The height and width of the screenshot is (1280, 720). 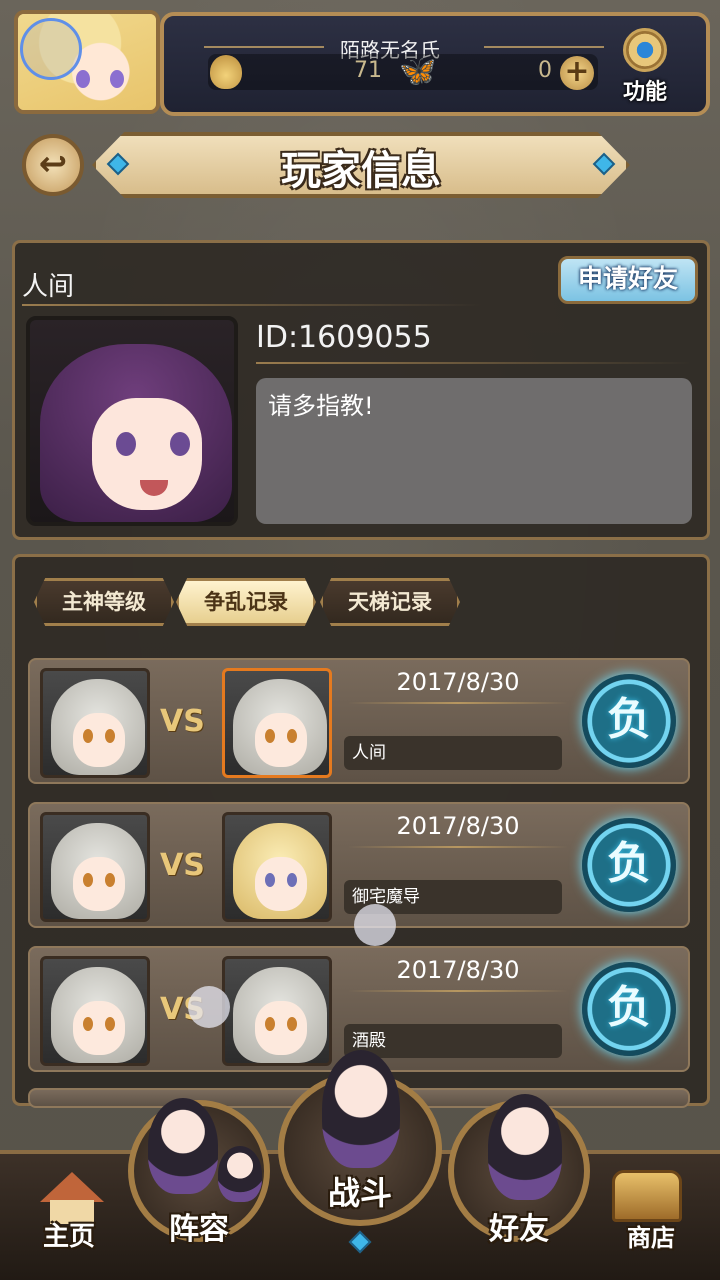 I want to click on name-divider-right, so click(x=544, y=47).